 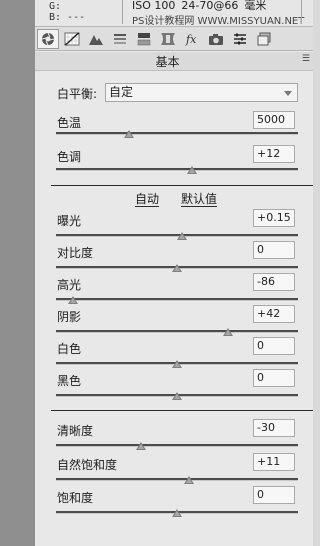 What do you see at coordinates (69, 221) in the screenshot?
I see `exposure-label: 曝光` at bounding box center [69, 221].